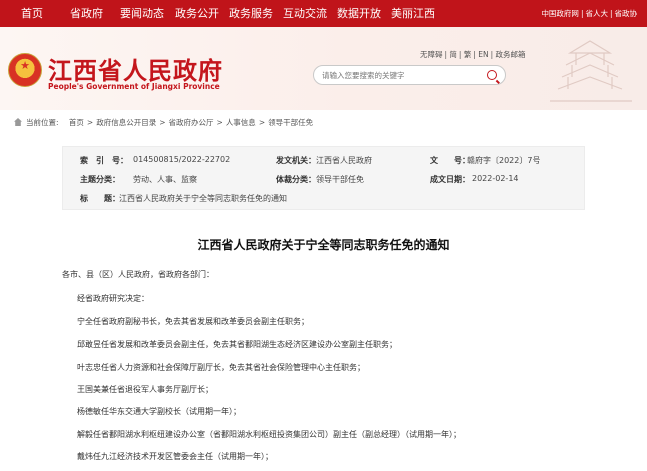 The image size is (647, 471). I want to click on salutation: 各市、县（区）人民政府，省政府各部门：, so click(138, 274).